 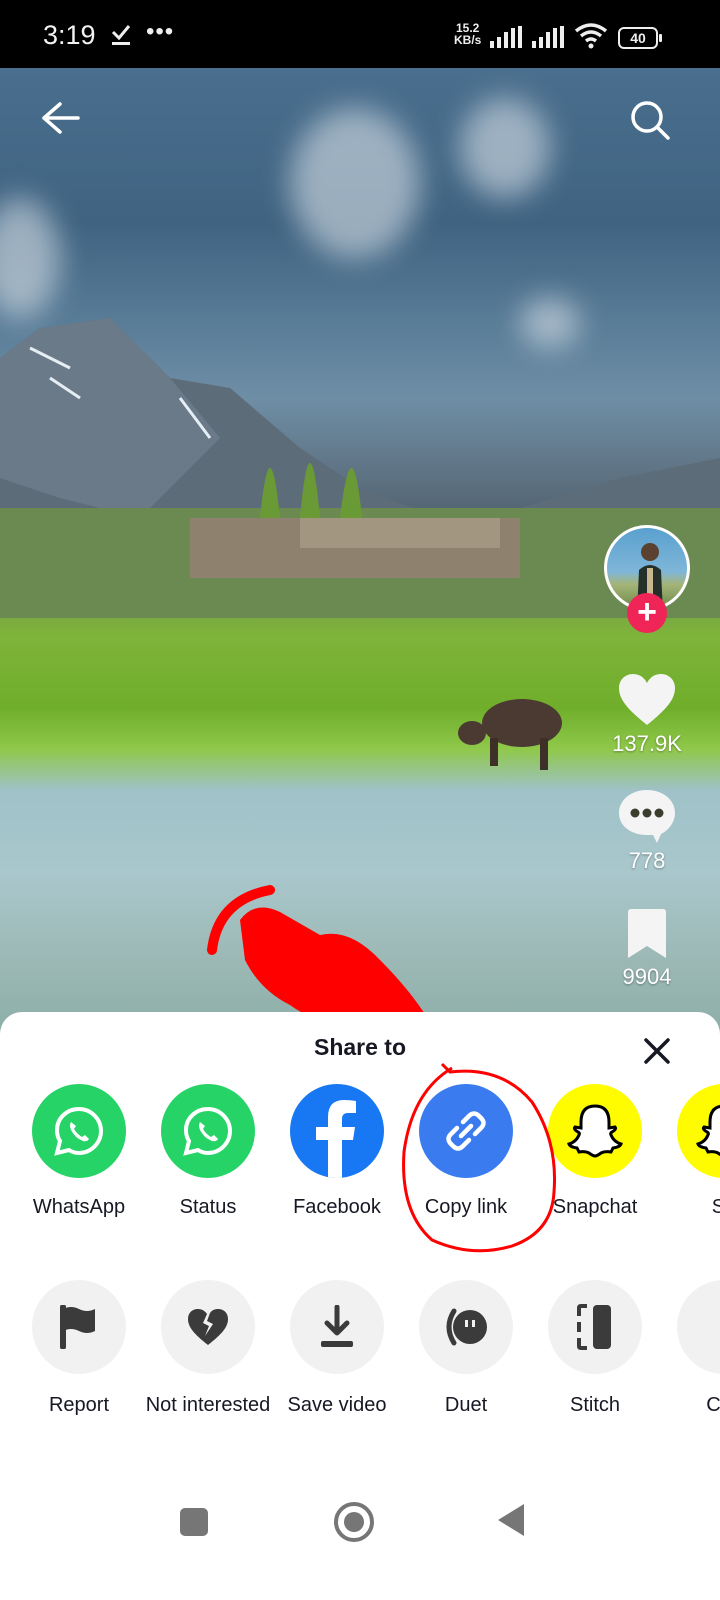 I want to click on action-label: C st, so click(x=713, y=1405).